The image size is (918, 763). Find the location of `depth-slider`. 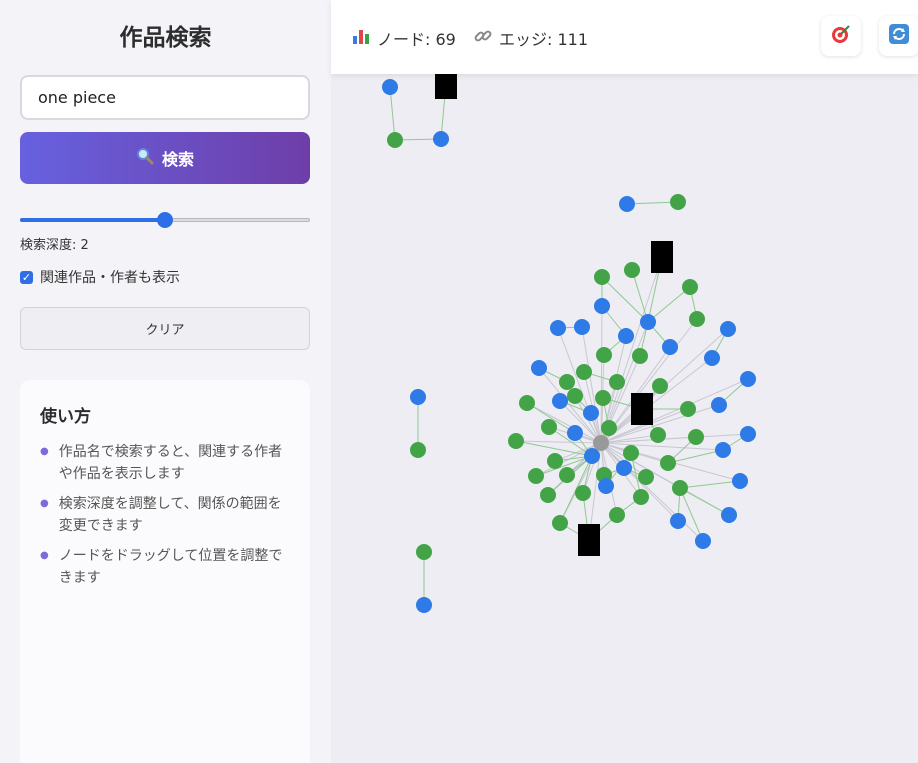

depth-slider is located at coordinates (165, 220).